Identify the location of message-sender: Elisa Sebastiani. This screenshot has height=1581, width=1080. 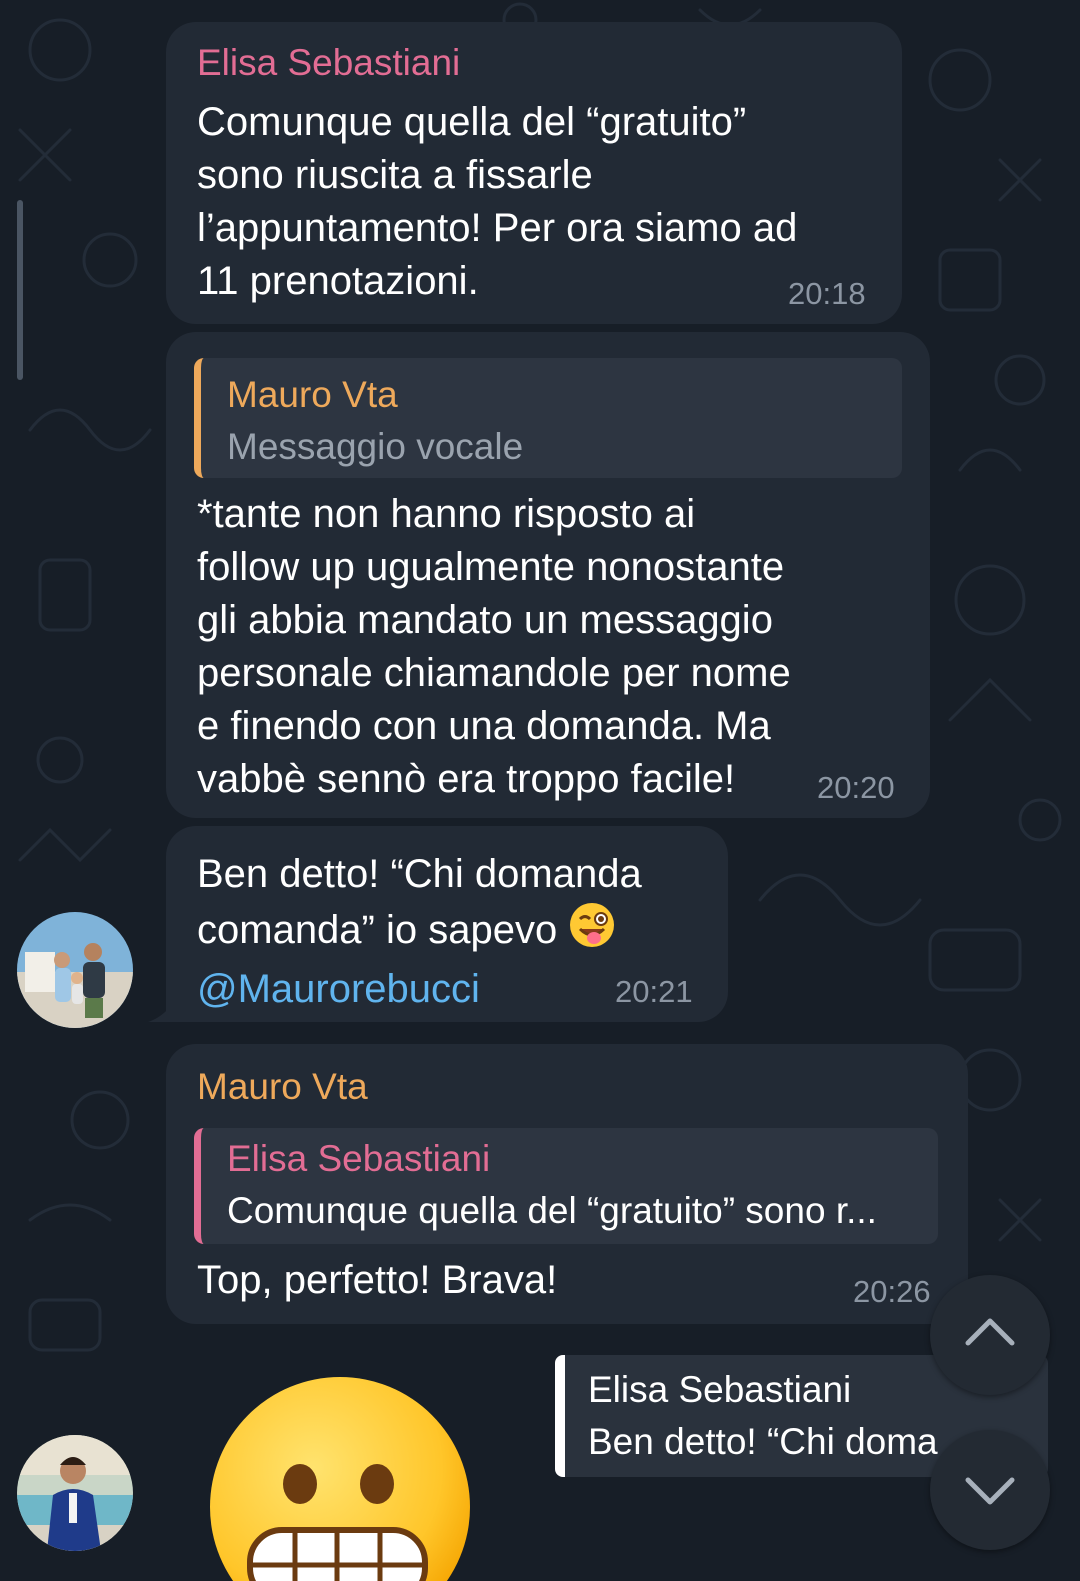
(328, 63).